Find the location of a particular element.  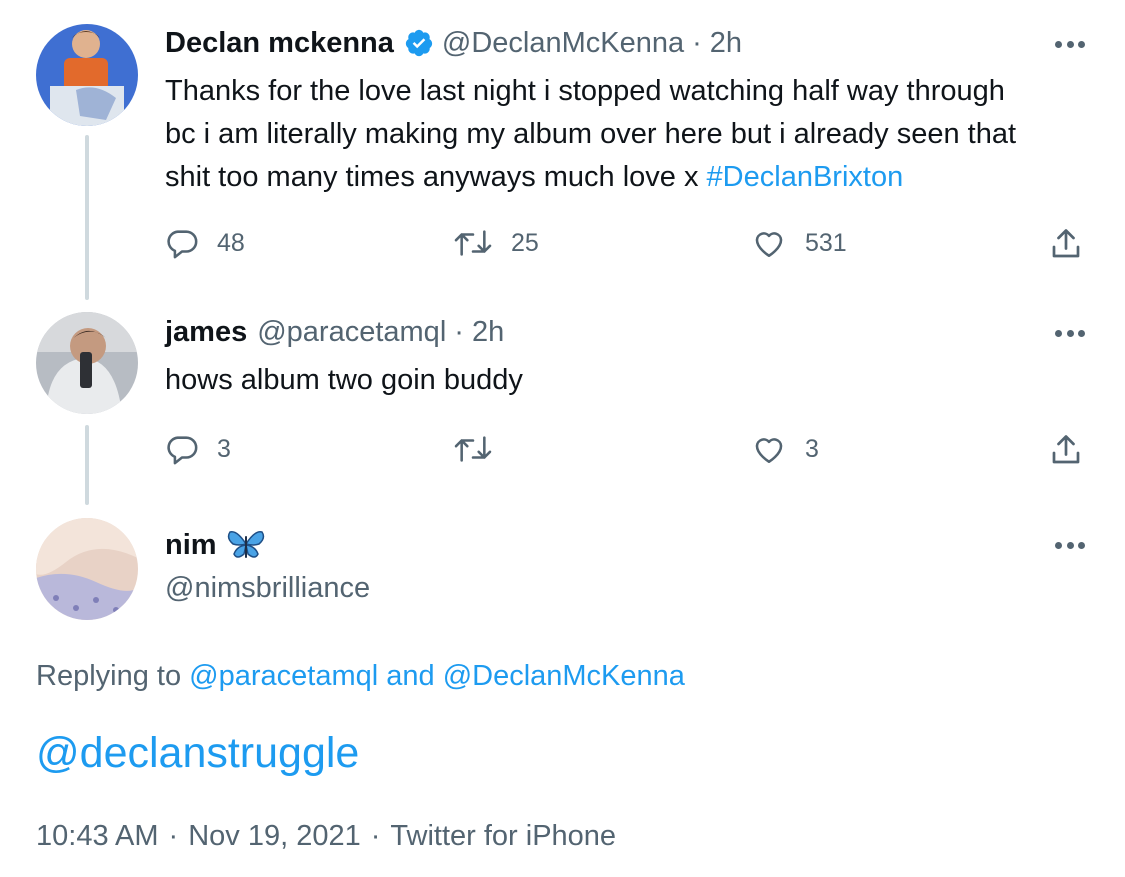

retweet-button is located at coordinates (473, 449).